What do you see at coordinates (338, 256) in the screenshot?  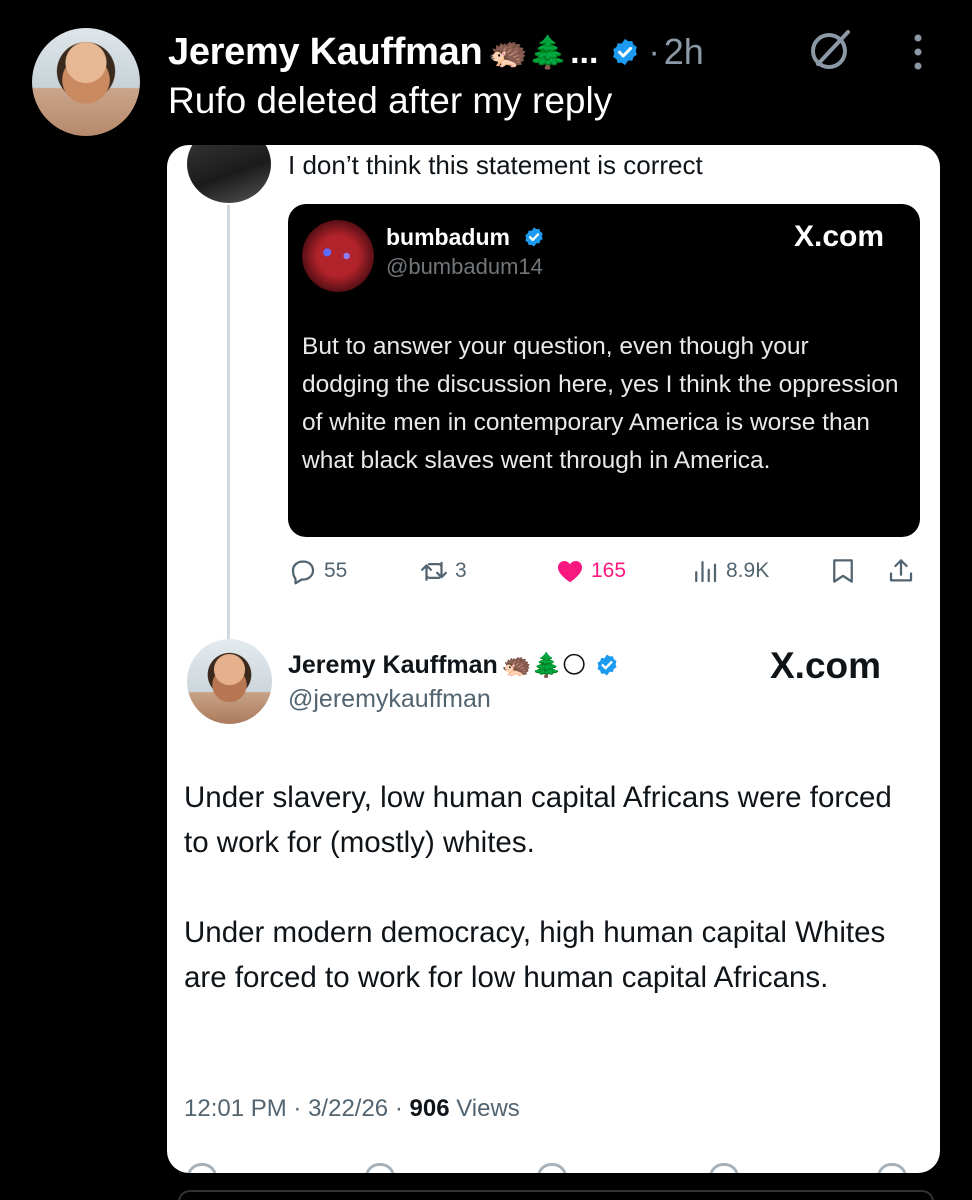 I see `quote-avatar` at bounding box center [338, 256].